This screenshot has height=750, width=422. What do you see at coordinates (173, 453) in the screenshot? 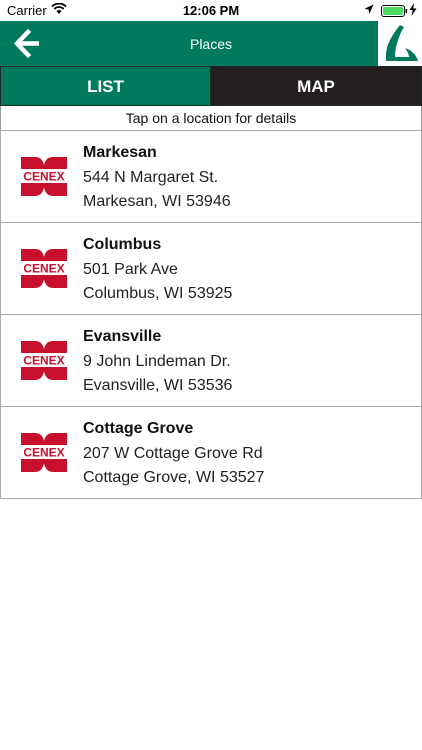
I see `place-address-line1: 207 W Cottage Grove Rd` at bounding box center [173, 453].